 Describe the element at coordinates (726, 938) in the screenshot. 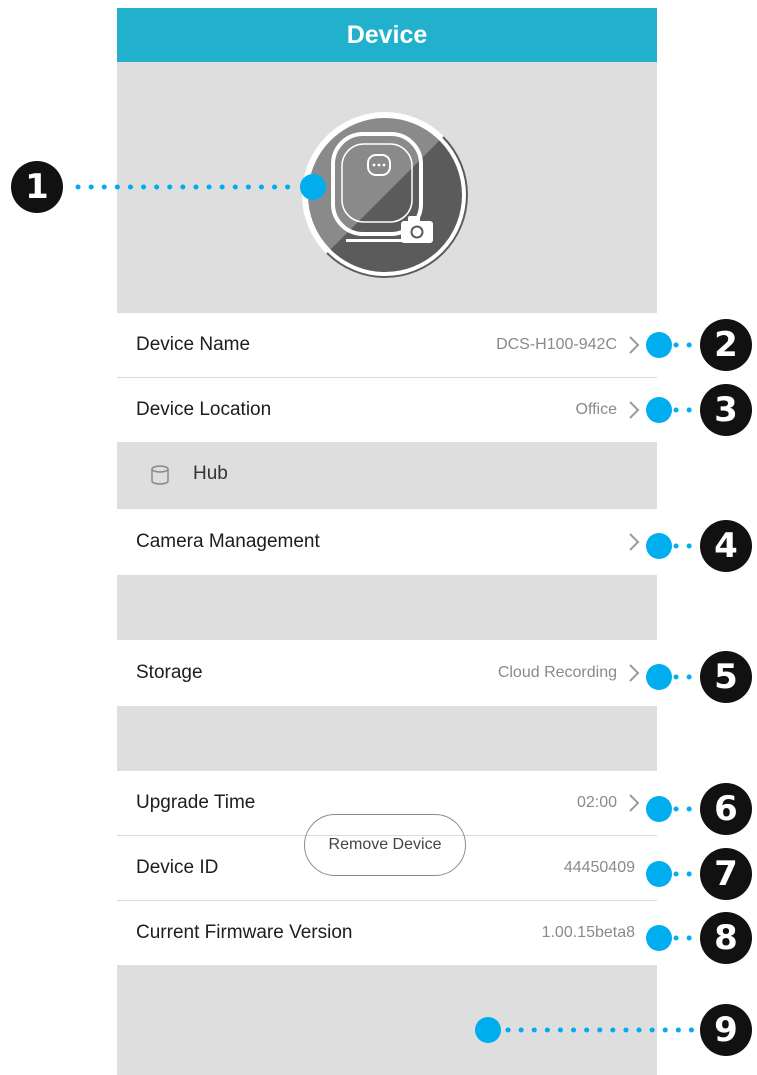

I see `callout-badge-8: 8` at that location.